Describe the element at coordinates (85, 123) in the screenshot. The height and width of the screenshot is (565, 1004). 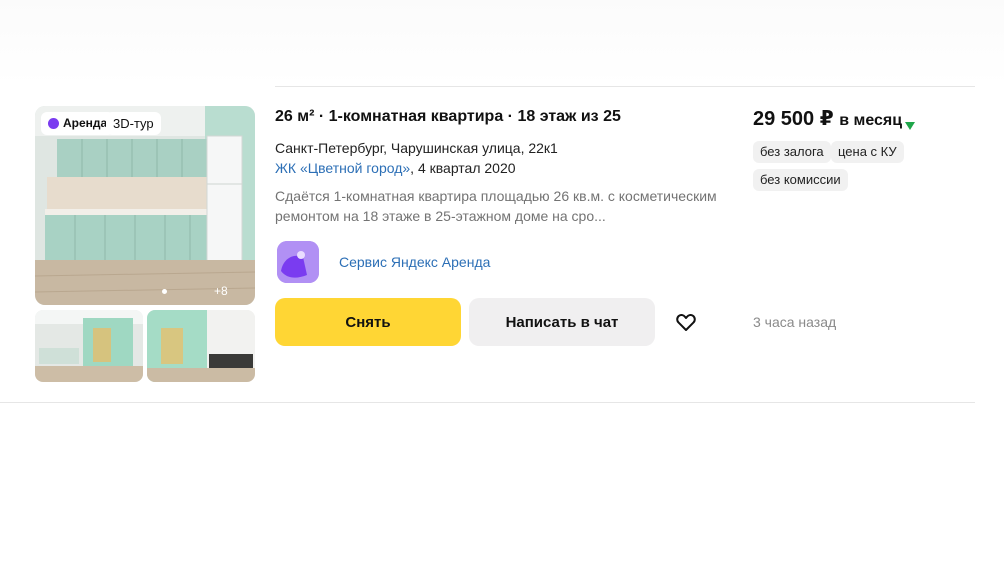
I see `rent-badge-label: Аренда` at that location.